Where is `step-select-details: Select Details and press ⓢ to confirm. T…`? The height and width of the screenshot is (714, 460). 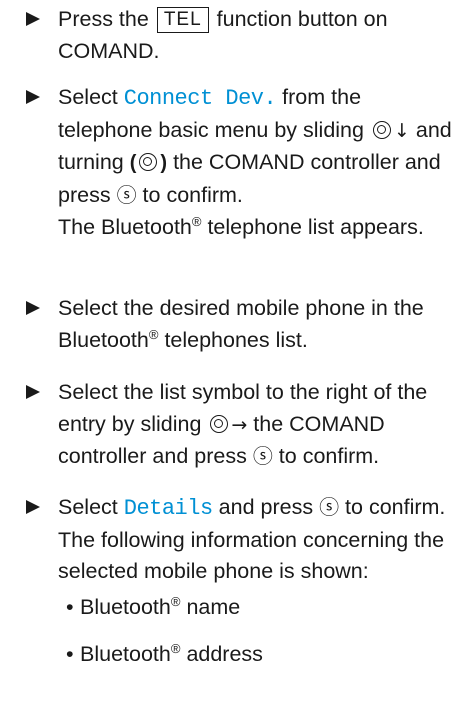 step-select-details: Select Details and press ⓢ to confirm. T… is located at coordinates (241, 540).